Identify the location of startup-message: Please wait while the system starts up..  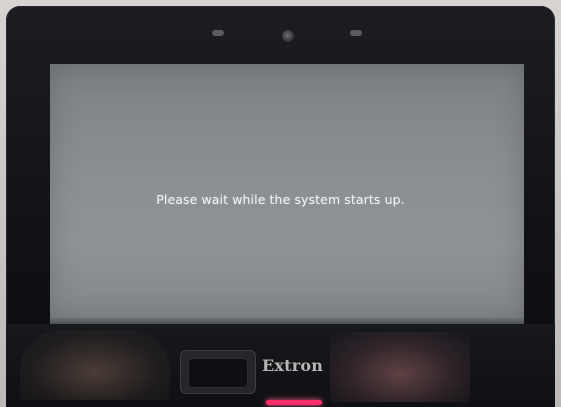
(280, 199).